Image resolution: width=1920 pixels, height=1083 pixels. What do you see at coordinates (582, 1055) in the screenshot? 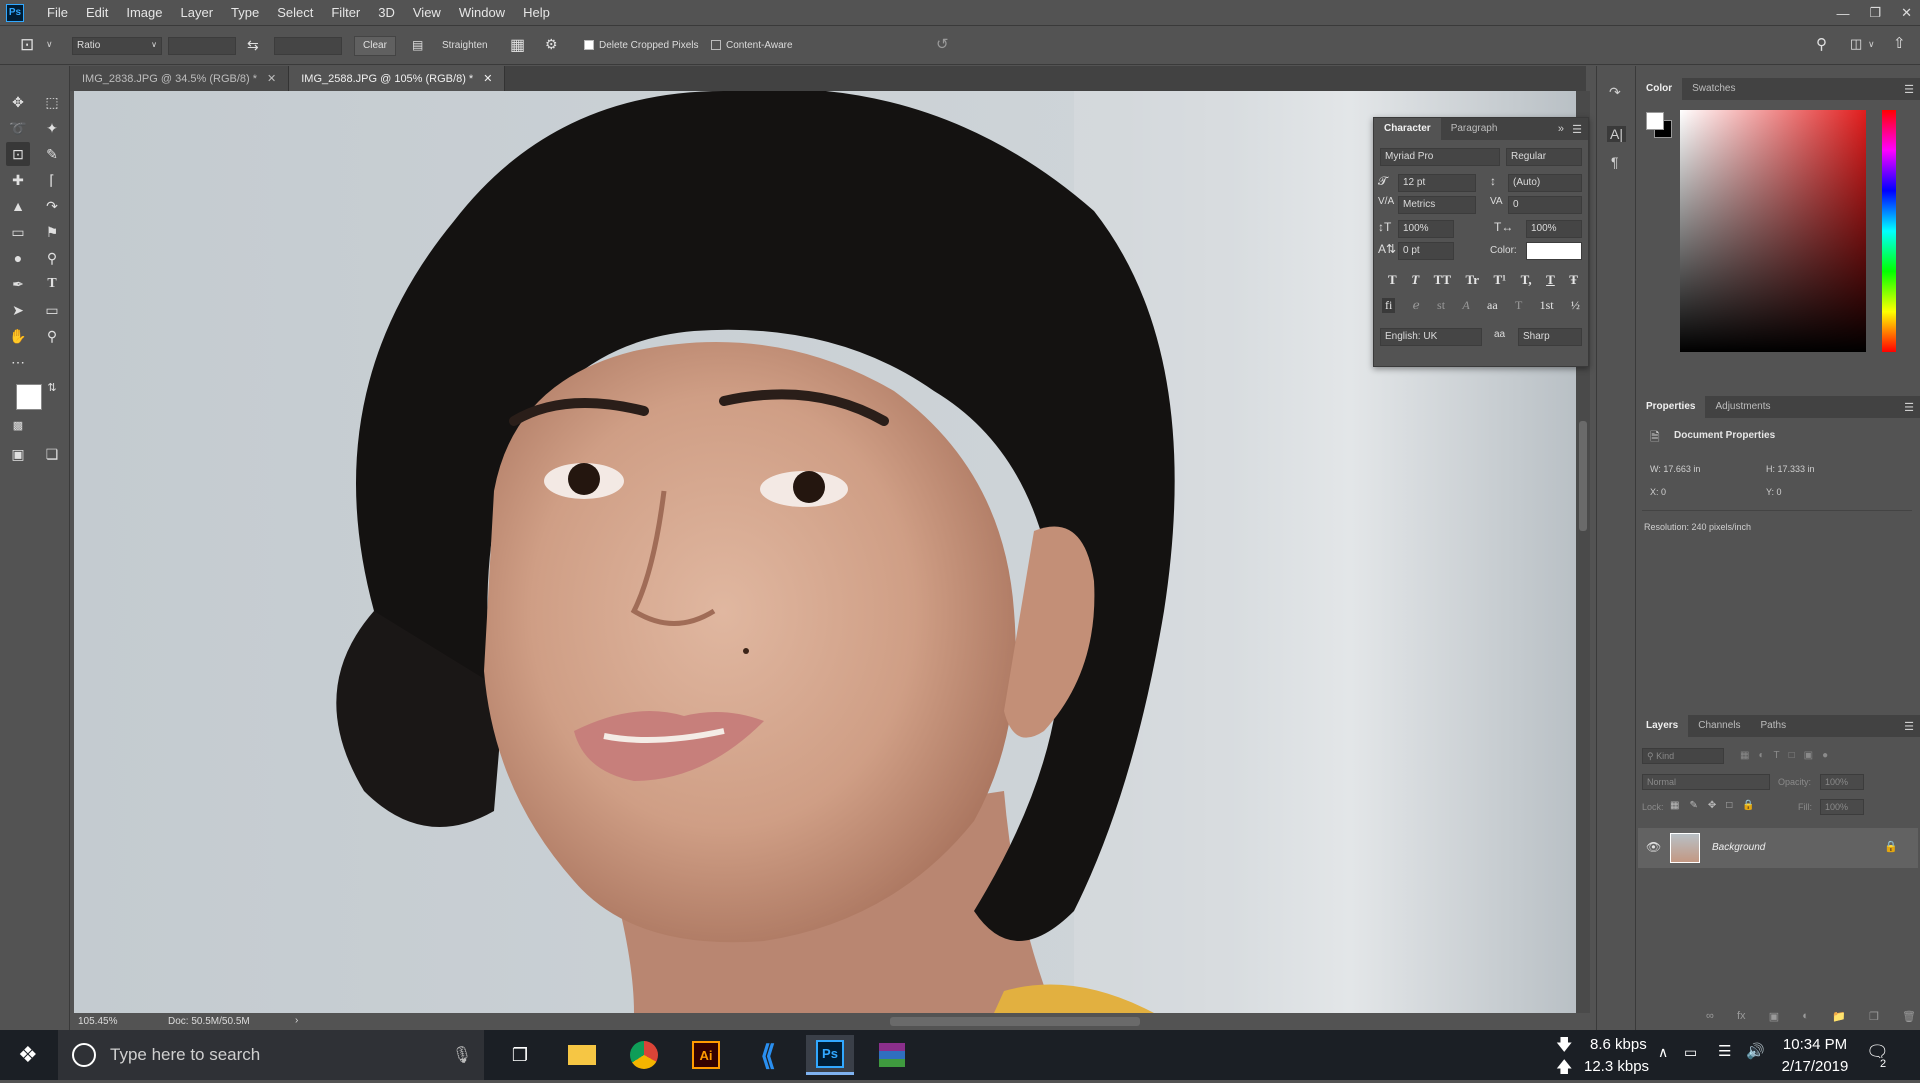
I see `file-explorer-icon` at bounding box center [582, 1055].